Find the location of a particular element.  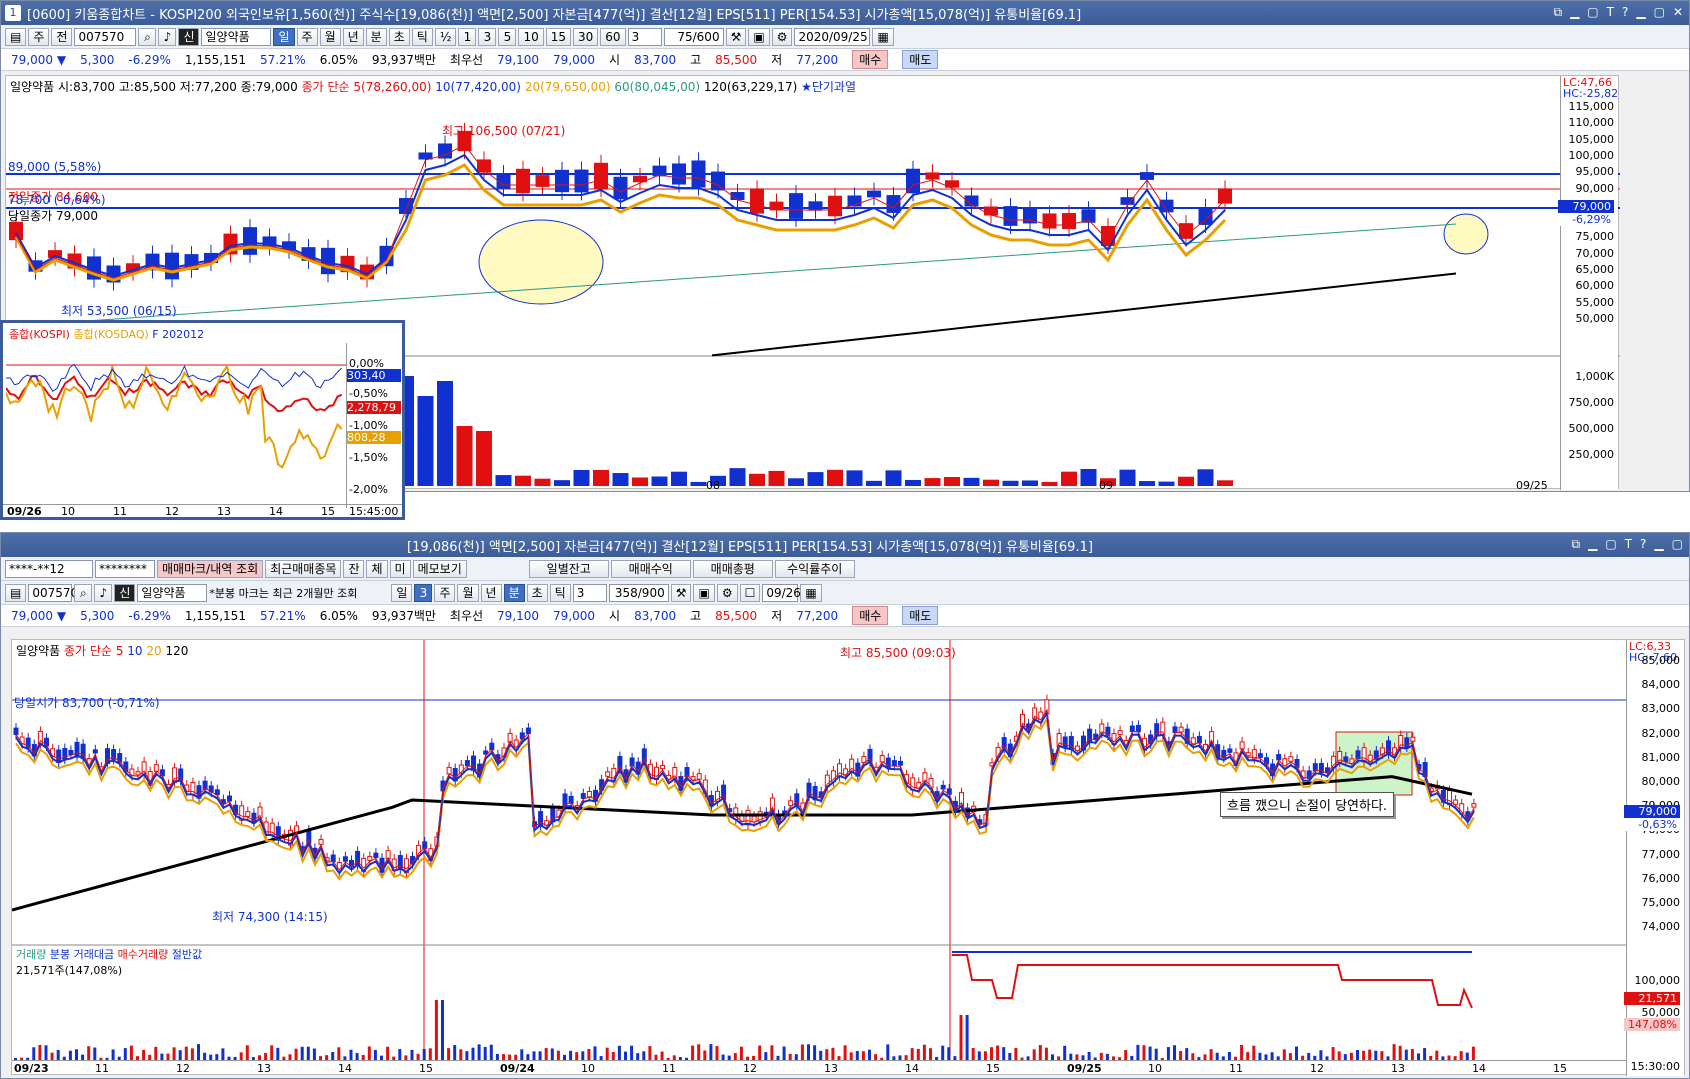

account-select: ****-**12 is located at coordinates (49, 568).